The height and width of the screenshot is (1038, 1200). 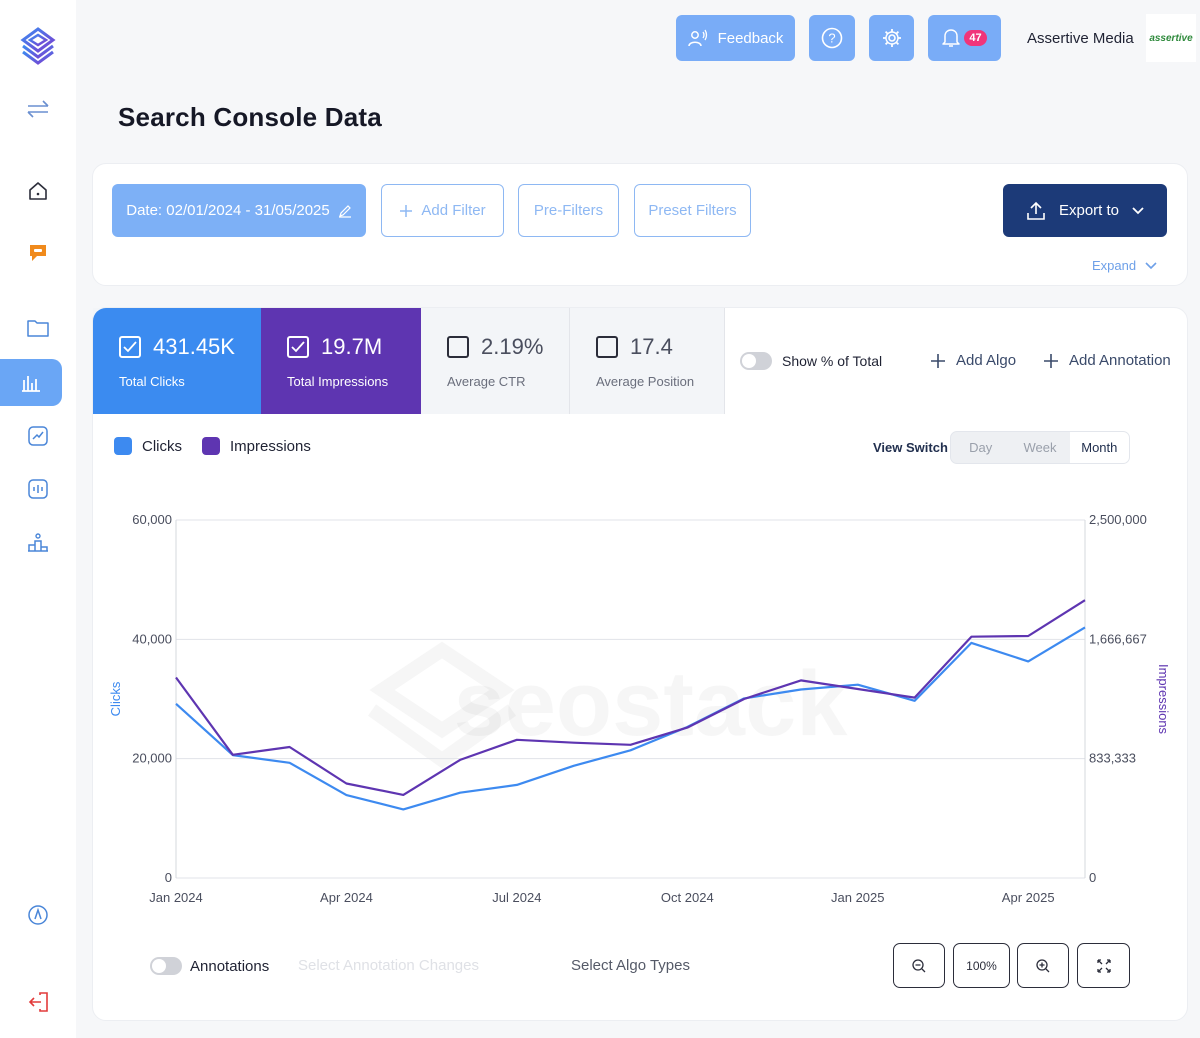 I want to click on metric-label: Total Impressions, so click(x=338, y=381).